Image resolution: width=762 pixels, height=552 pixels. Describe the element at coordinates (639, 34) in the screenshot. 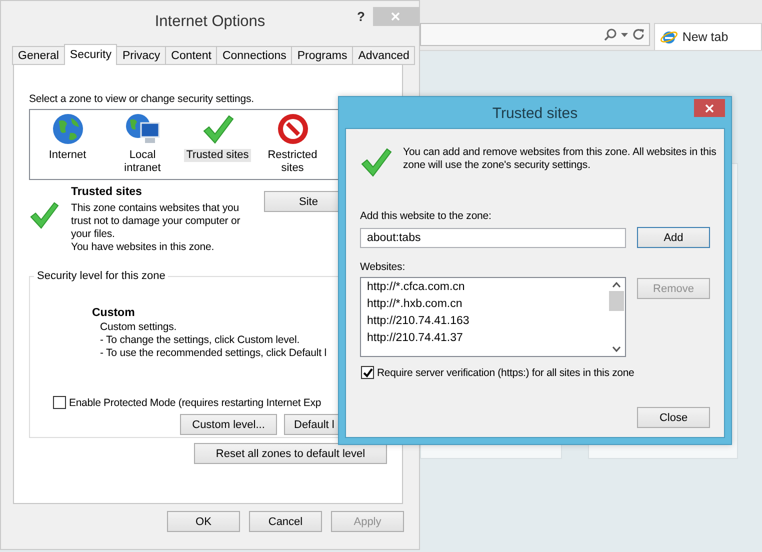

I see `refresh-icon` at that location.